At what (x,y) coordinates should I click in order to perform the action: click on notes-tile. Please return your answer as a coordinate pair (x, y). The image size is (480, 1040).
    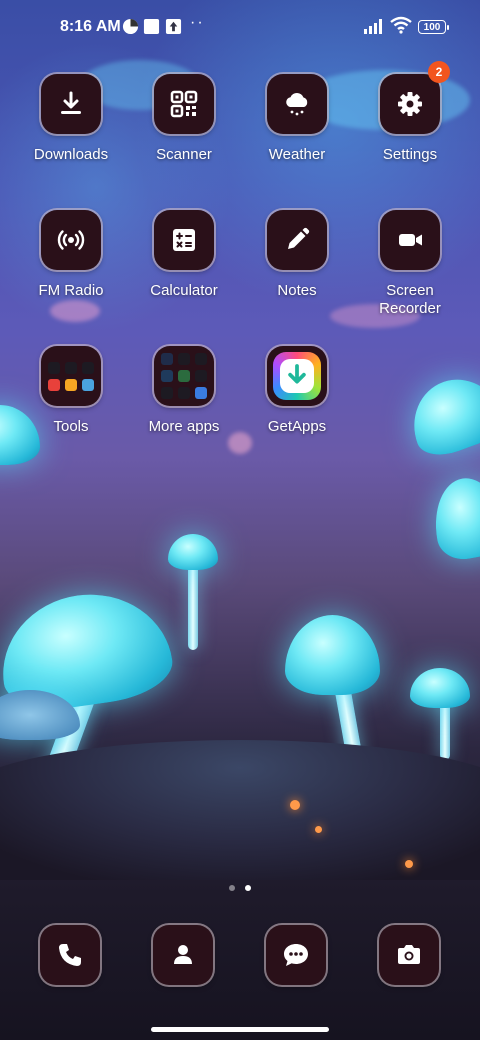
    Looking at the image, I should click on (297, 240).